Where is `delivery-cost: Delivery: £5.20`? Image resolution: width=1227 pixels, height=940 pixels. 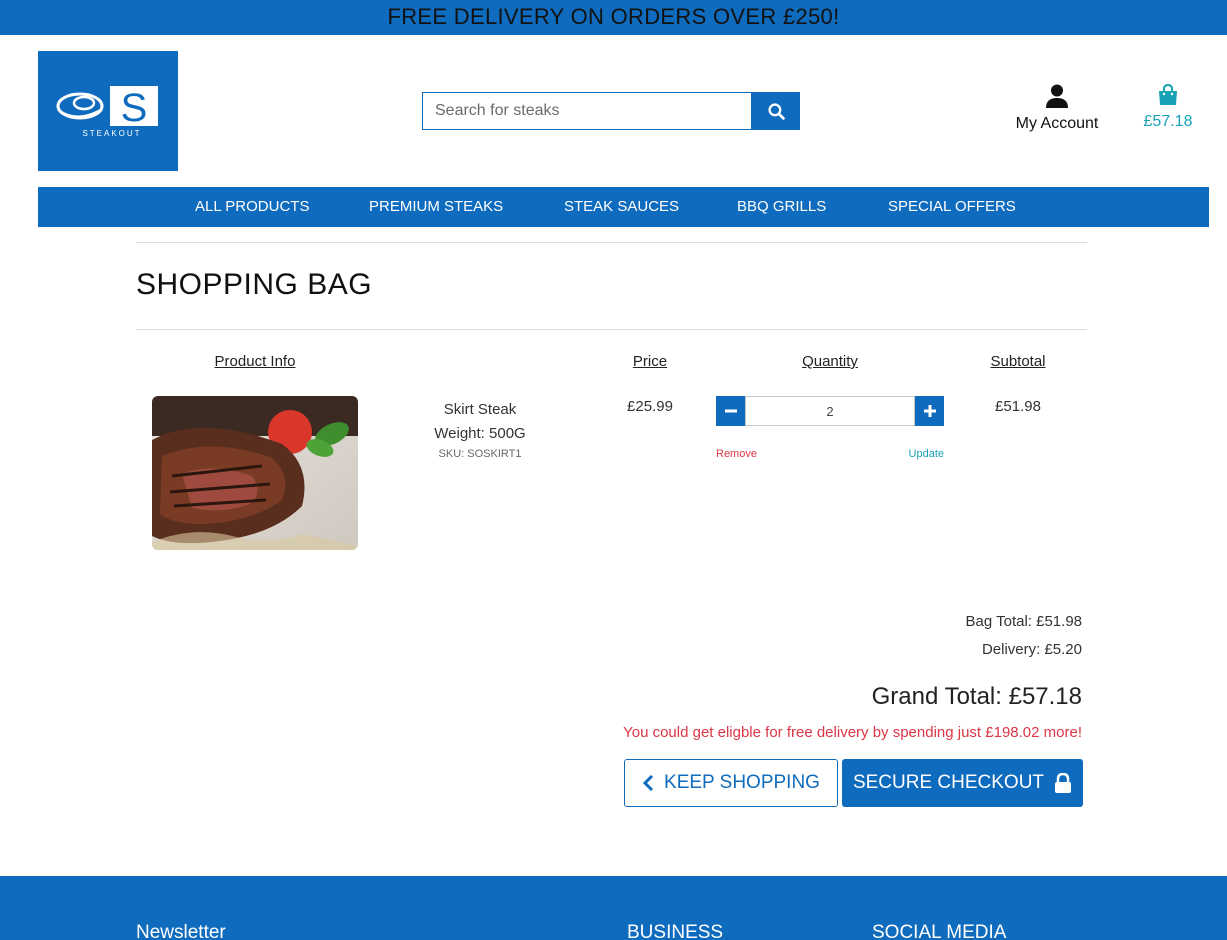 delivery-cost: Delivery: £5.20 is located at coordinates (1031, 649).